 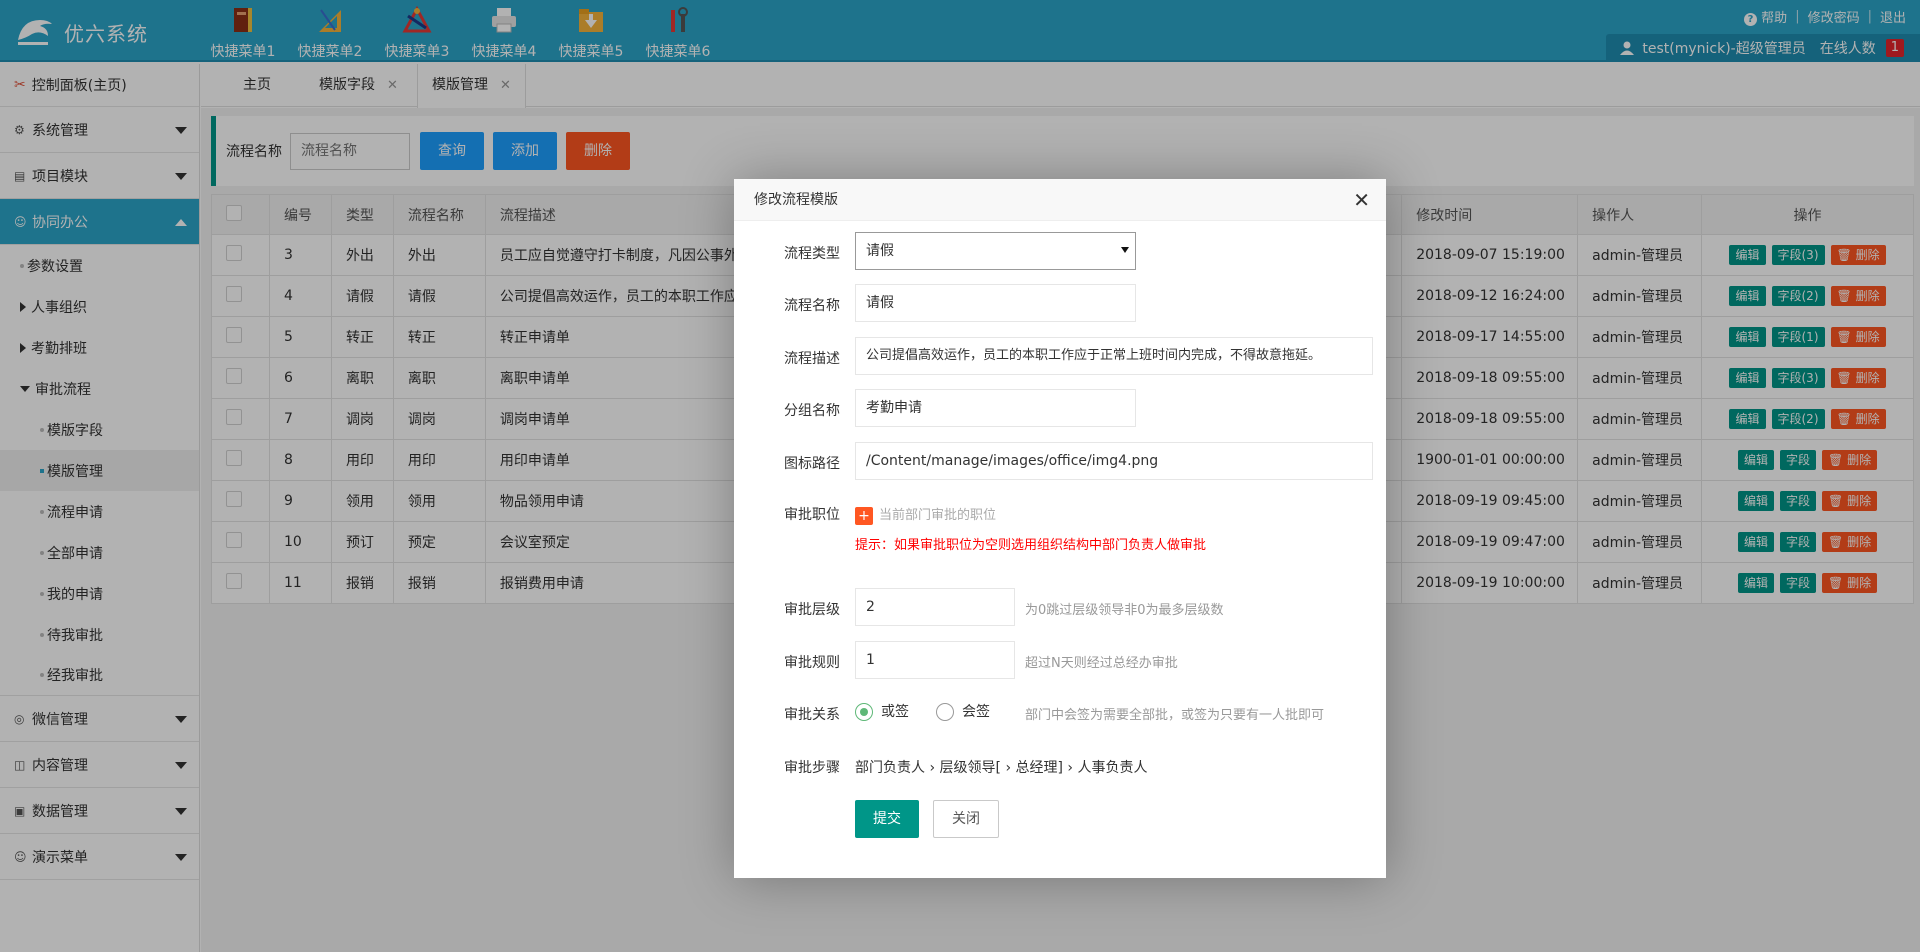 What do you see at coordinates (1125, 250) in the screenshot?
I see `dropdown-arrow-icon` at bounding box center [1125, 250].